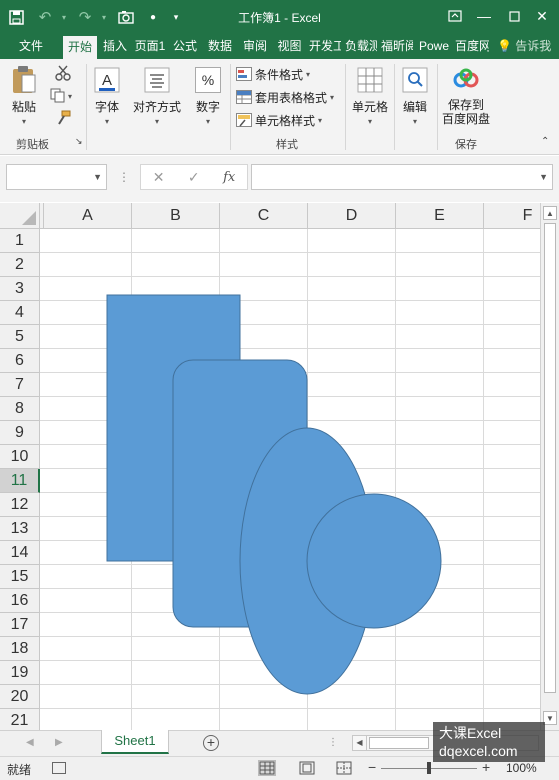 Image resolution: width=559 pixels, height=780 pixels. Describe the element at coordinates (429, 768) in the screenshot. I see `zoom-slider-thumb` at that location.